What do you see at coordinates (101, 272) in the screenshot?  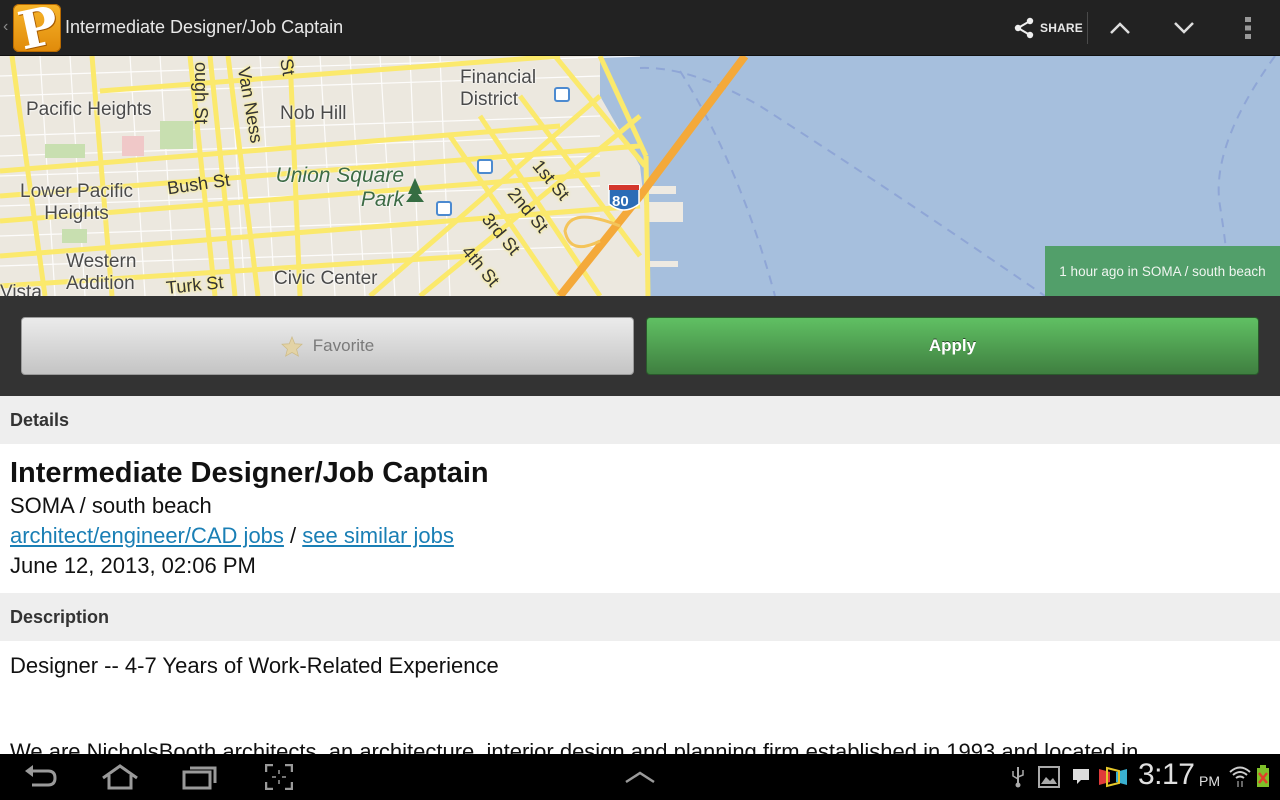 I see `map-label-western-addition: Western Addition` at bounding box center [101, 272].